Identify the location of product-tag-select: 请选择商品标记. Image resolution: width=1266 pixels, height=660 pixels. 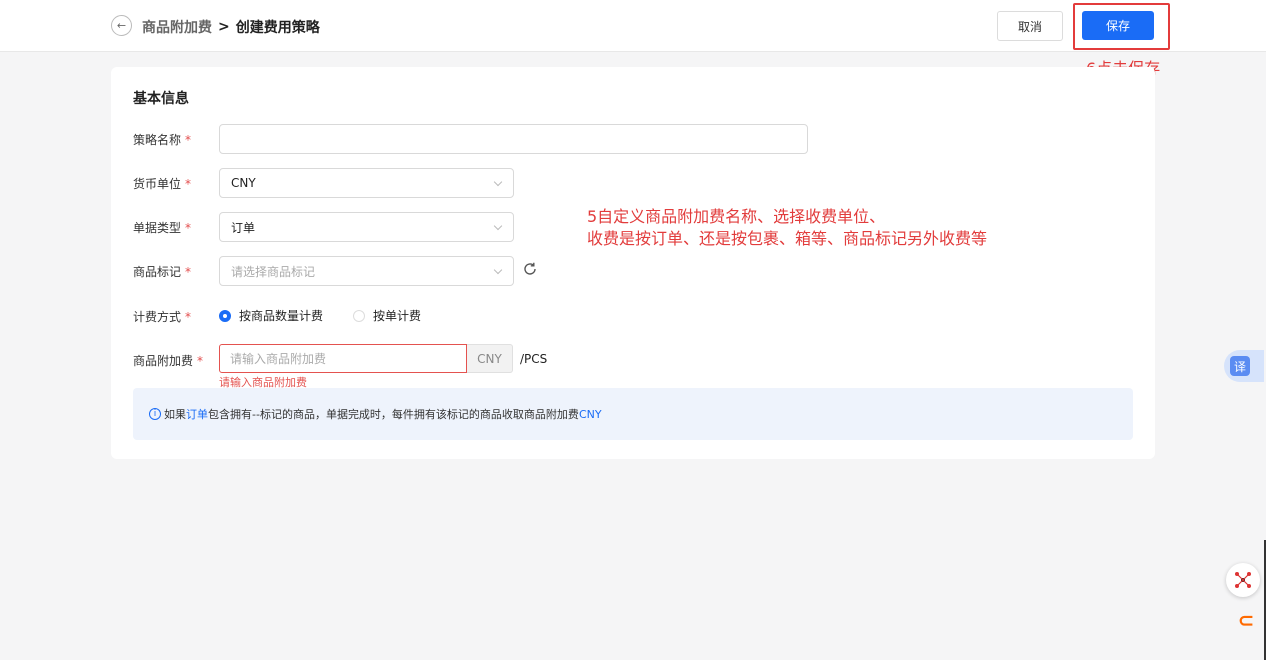
(366, 271).